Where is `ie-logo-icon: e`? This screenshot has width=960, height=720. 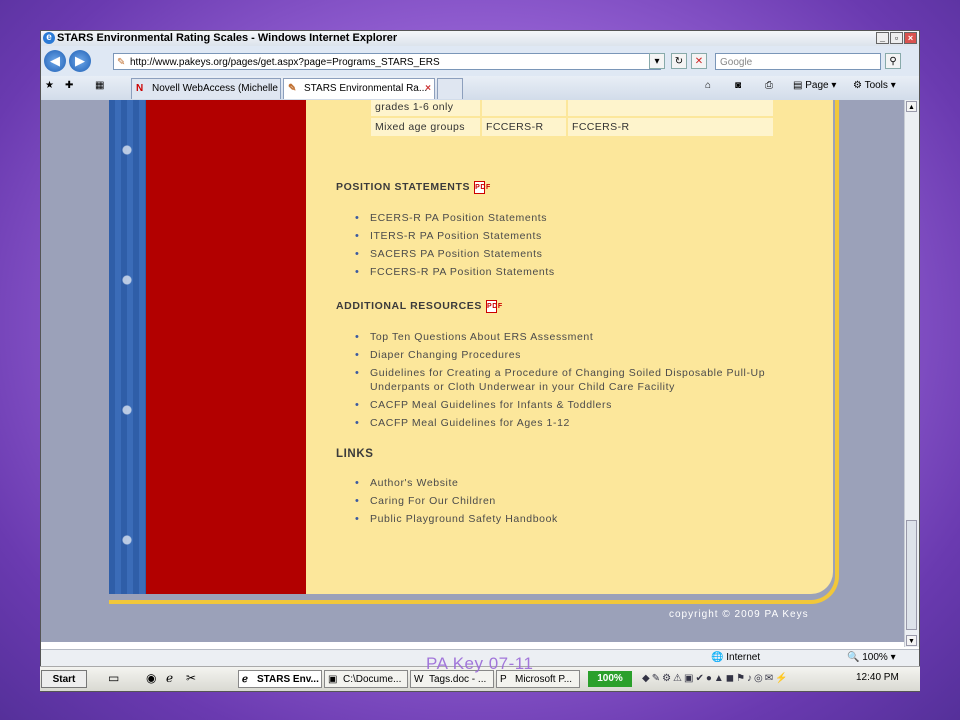 ie-logo-icon: e is located at coordinates (49, 38).